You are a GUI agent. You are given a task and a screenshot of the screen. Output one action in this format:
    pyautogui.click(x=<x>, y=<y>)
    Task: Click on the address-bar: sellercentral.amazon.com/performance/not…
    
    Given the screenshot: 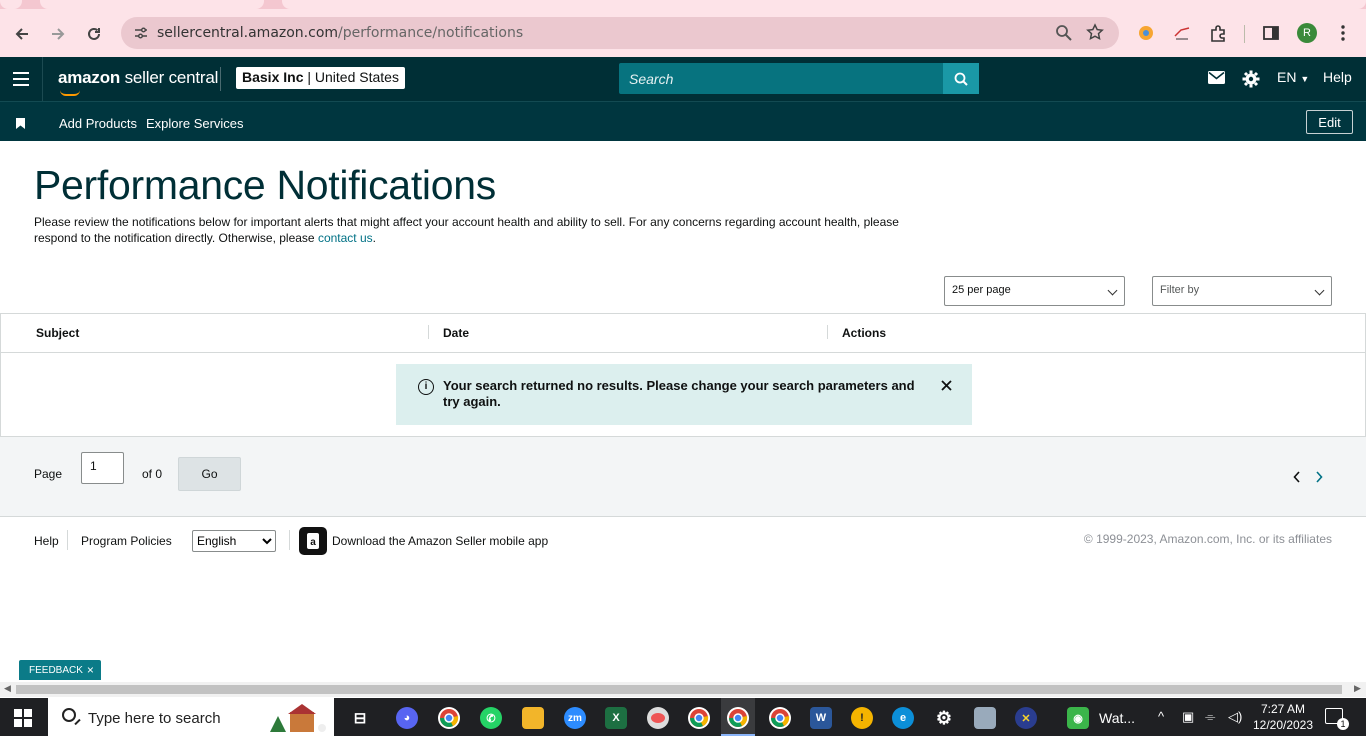 What is the action you would take?
    pyautogui.click(x=620, y=33)
    